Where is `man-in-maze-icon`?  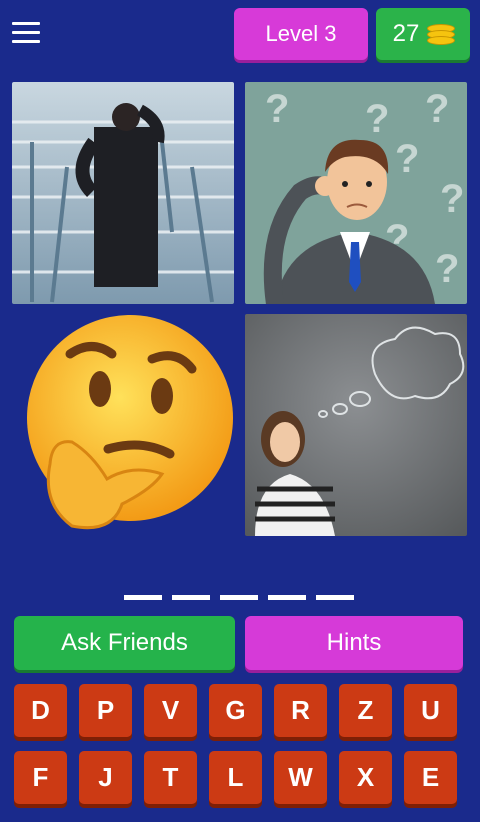 man-in-maze-icon is located at coordinates (123, 193).